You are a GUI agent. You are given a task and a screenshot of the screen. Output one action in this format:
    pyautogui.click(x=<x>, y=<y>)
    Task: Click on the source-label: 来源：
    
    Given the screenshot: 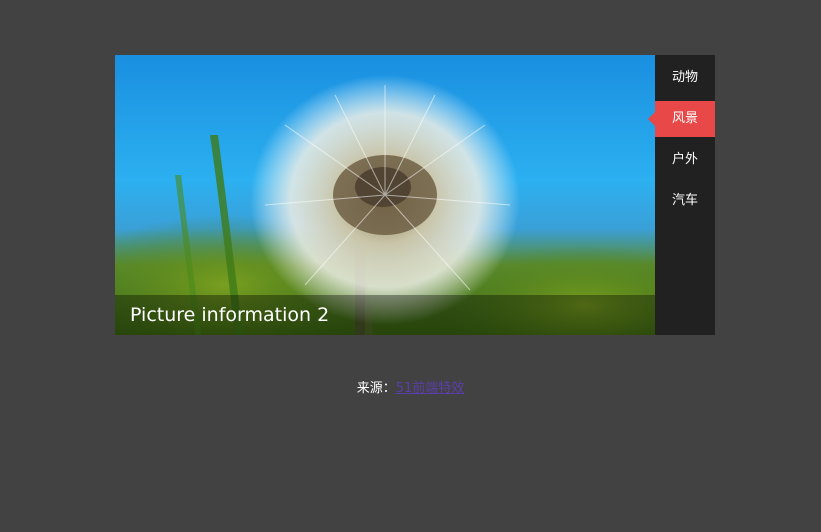 What is the action you would take?
    pyautogui.click(x=376, y=388)
    